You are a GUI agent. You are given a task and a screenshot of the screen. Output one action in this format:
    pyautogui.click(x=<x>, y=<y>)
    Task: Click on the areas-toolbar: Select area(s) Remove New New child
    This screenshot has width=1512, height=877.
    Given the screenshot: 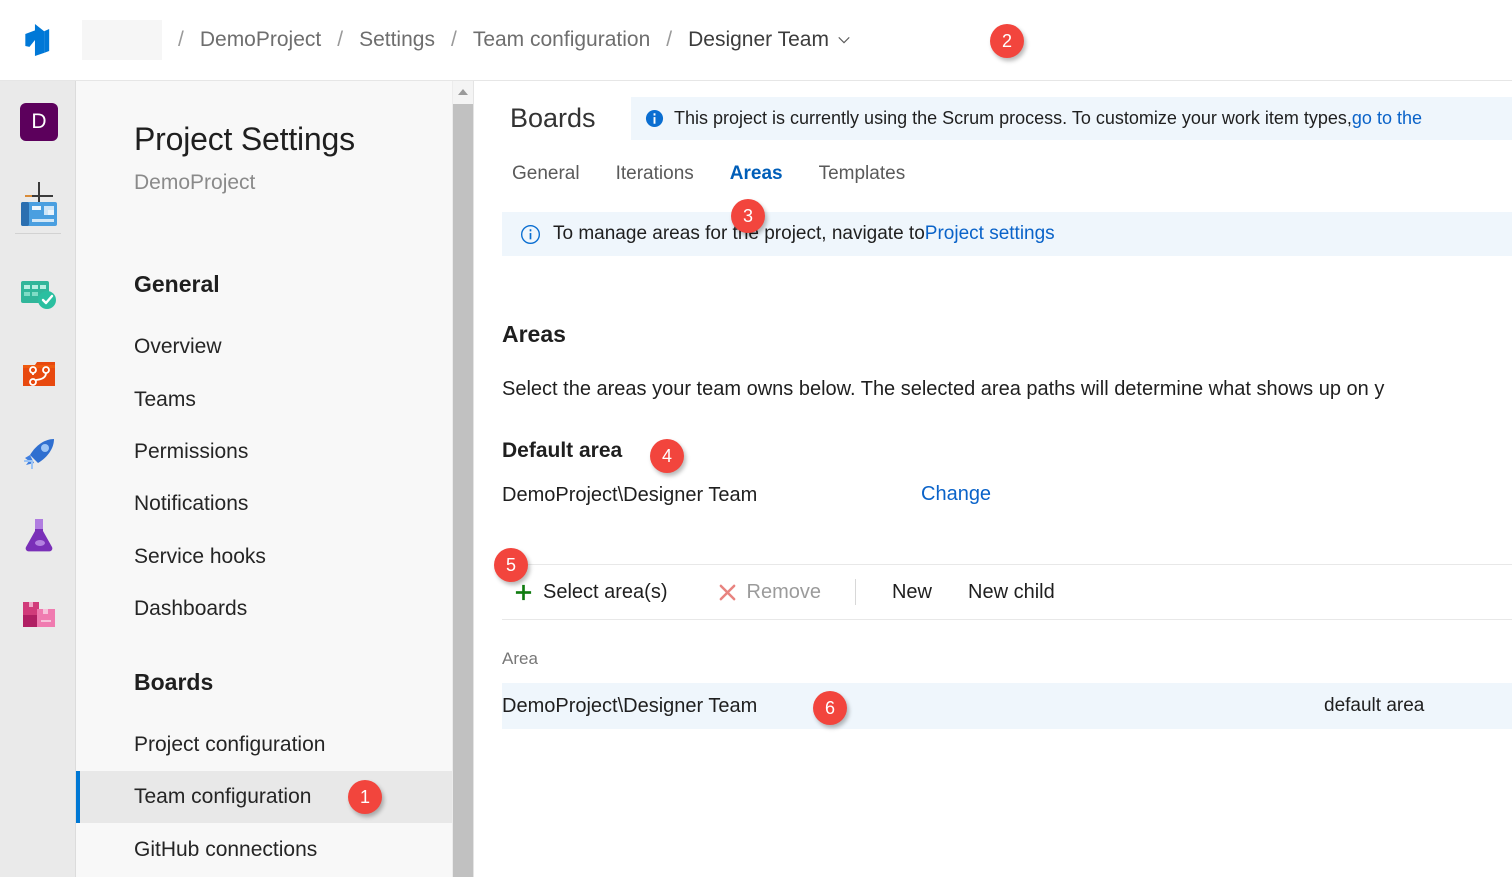 What is the action you would take?
    pyautogui.click(x=1007, y=592)
    